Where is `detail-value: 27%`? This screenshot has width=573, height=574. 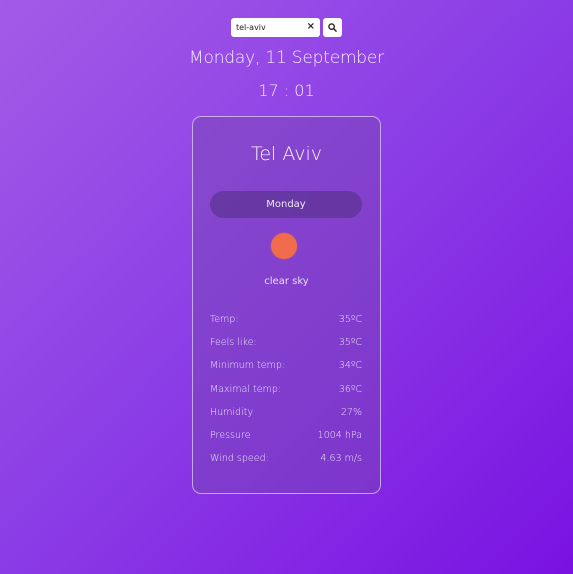 detail-value: 27% is located at coordinates (351, 412).